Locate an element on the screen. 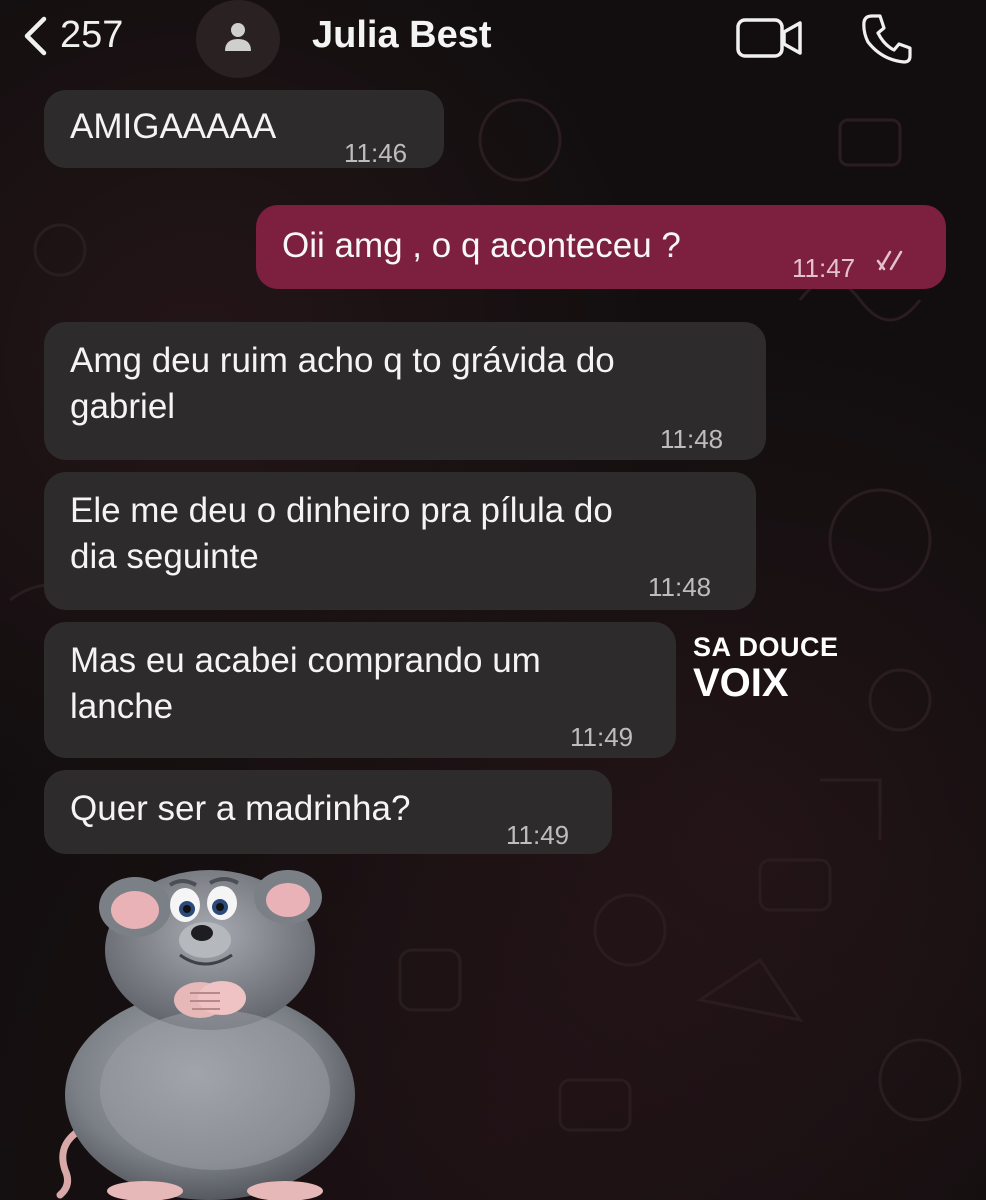 The width and height of the screenshot is (986, 1200). message-text: Mas eu acabei comprando um lanche is located at coordinates (305, 683).